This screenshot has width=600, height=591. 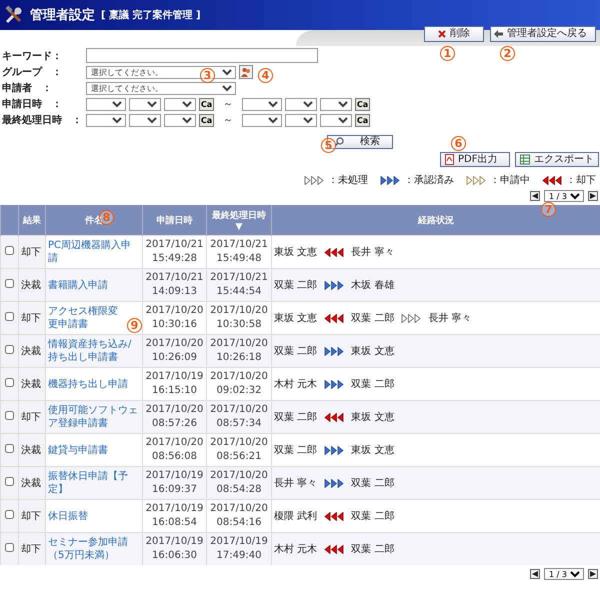 I want to click on table-cell: 2017/10/20 08:54:28, so click(x=239, y=483).